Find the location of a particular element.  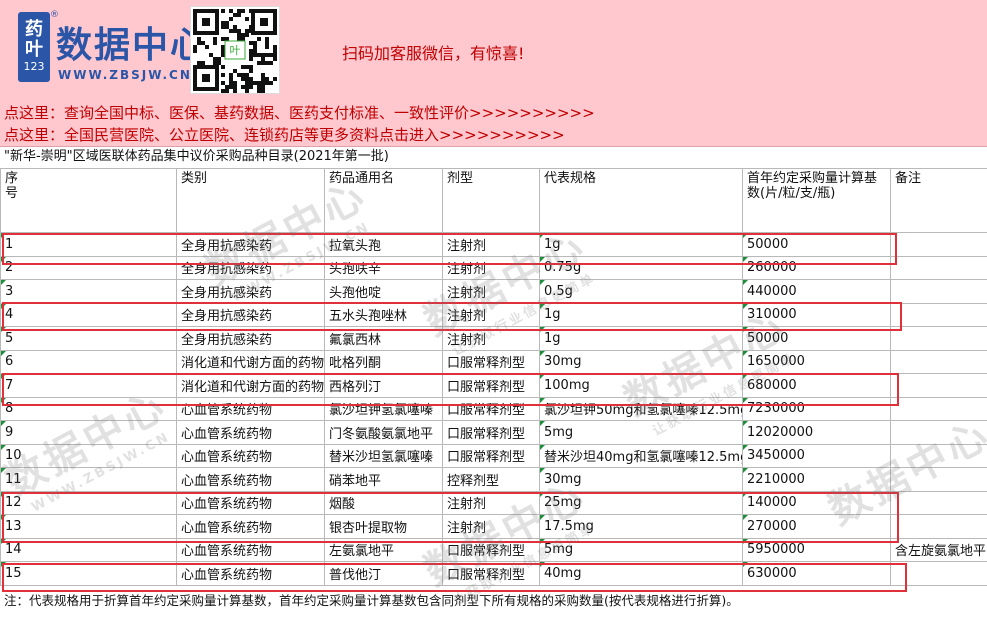

table-row: 9 心血管系统药物 门冬氨酸氨氯地平 口服常释剂型 5mg 12020000 is located at coordinates (493, 432).